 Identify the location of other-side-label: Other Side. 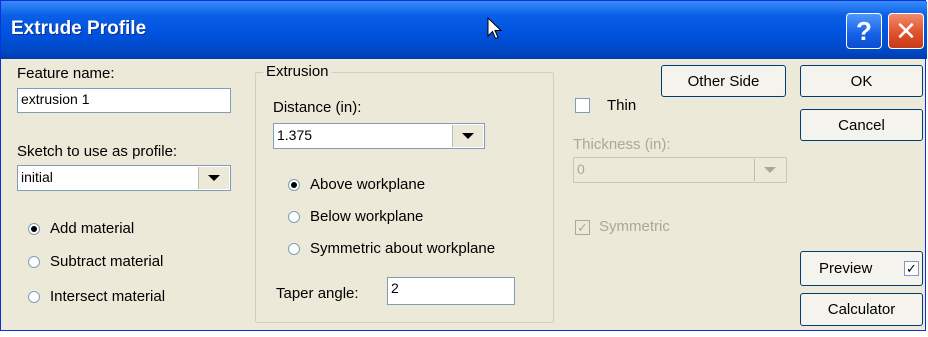
(723, 81).